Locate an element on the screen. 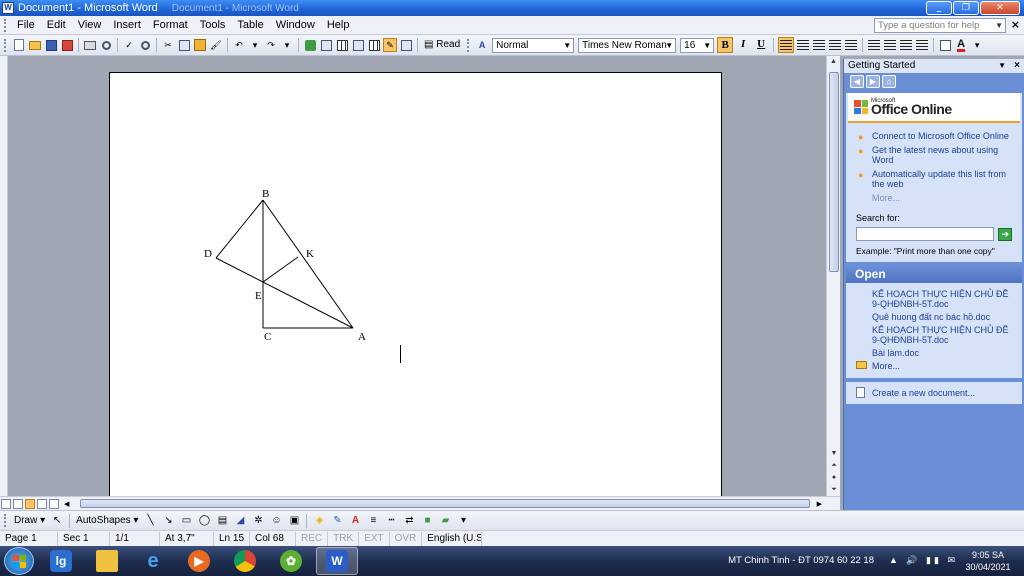 This screenshot has width=1024, height=576. menu-file: File is located at coordinates (26, 25).